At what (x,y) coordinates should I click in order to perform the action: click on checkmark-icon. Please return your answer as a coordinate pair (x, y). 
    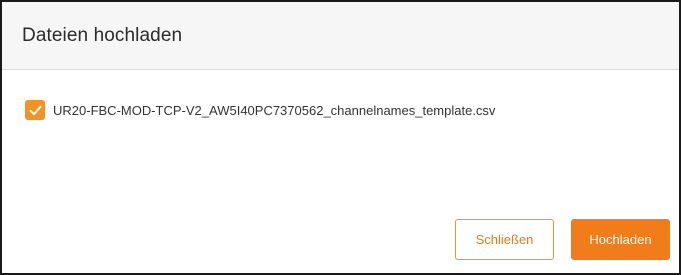
    Looking at the image, I should click on (35, 110).